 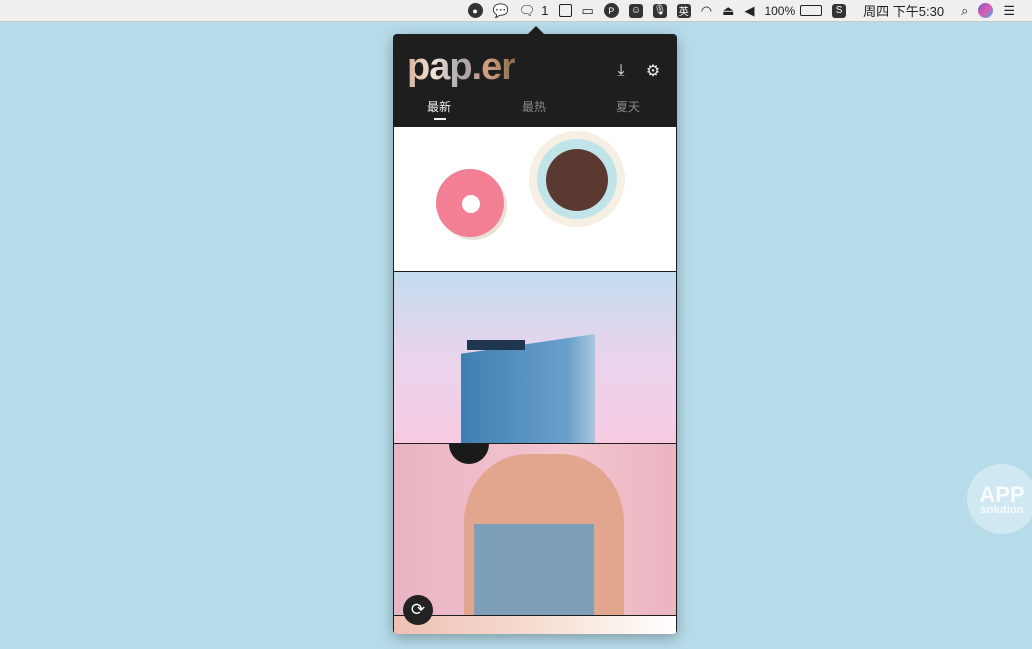 What do you see at coordinates (475, 10) in the screenshot?
I see `cookie-icon: ●` at bounding box center [475, 10].